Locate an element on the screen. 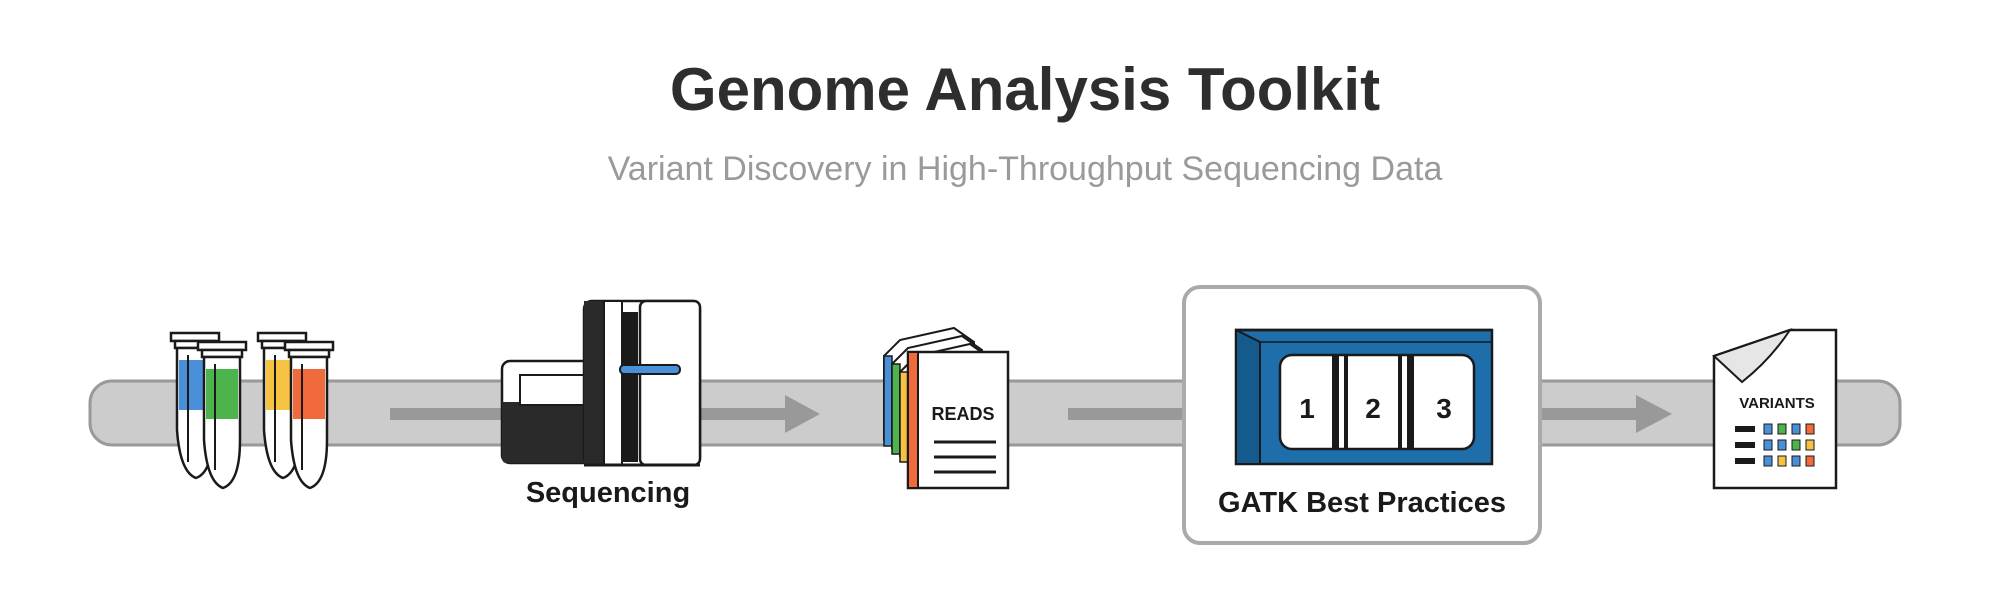 Image resolution: width=1992 pixels, height=590 pixels. arrow-to-gatk is located at coordinates (1128, 414).